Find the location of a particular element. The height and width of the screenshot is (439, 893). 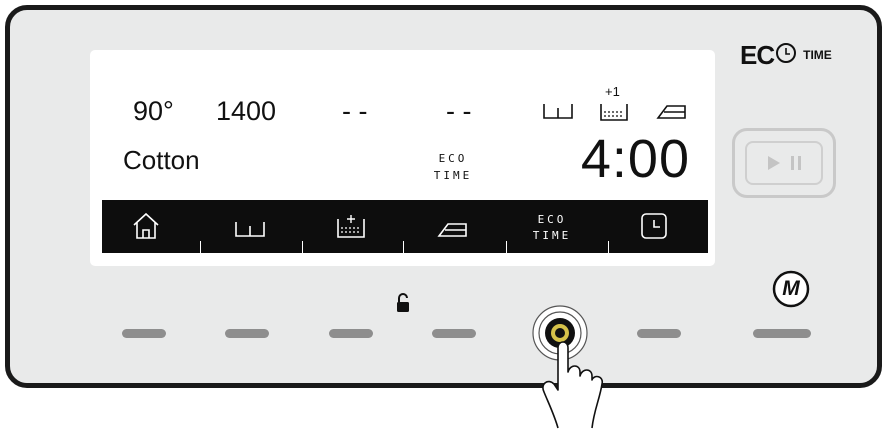

extra-rinse-menu-icon is located at coordinates (351, 226).